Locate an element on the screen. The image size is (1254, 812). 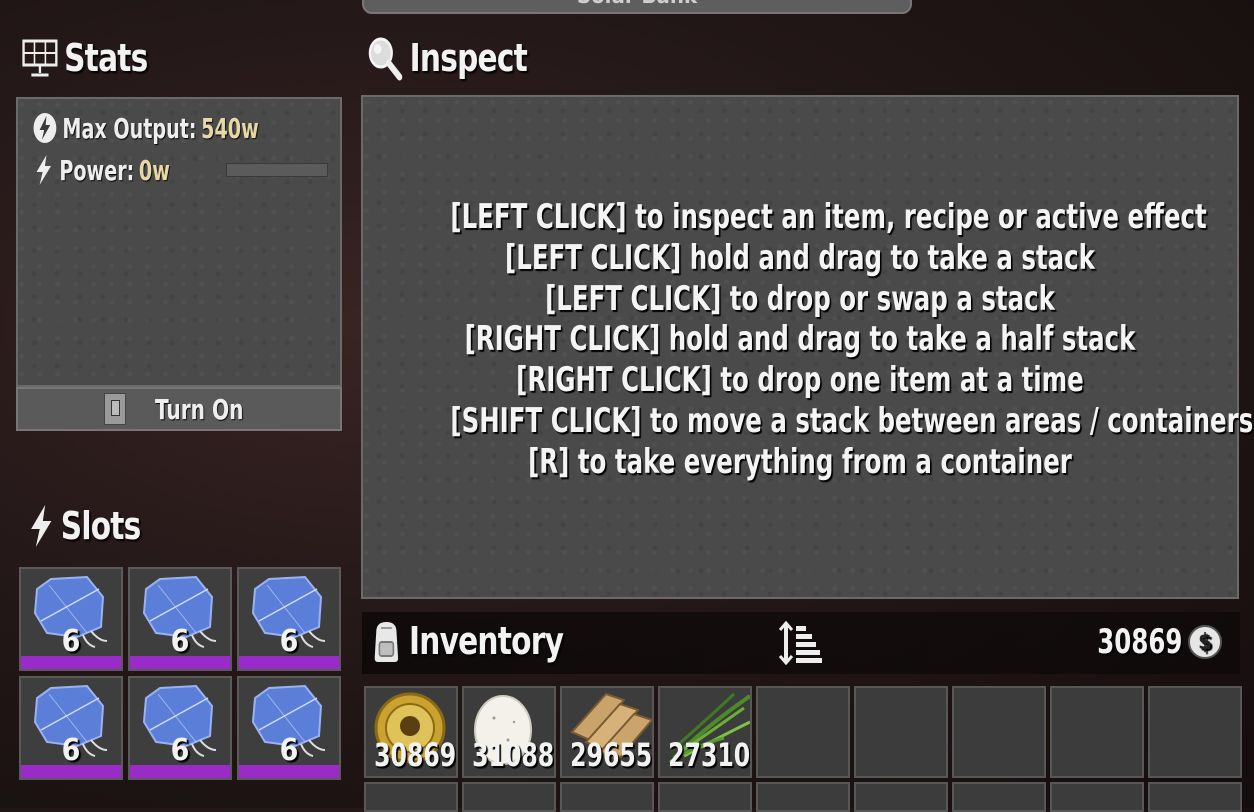
switch-icon is located at coordinates (114, 409).